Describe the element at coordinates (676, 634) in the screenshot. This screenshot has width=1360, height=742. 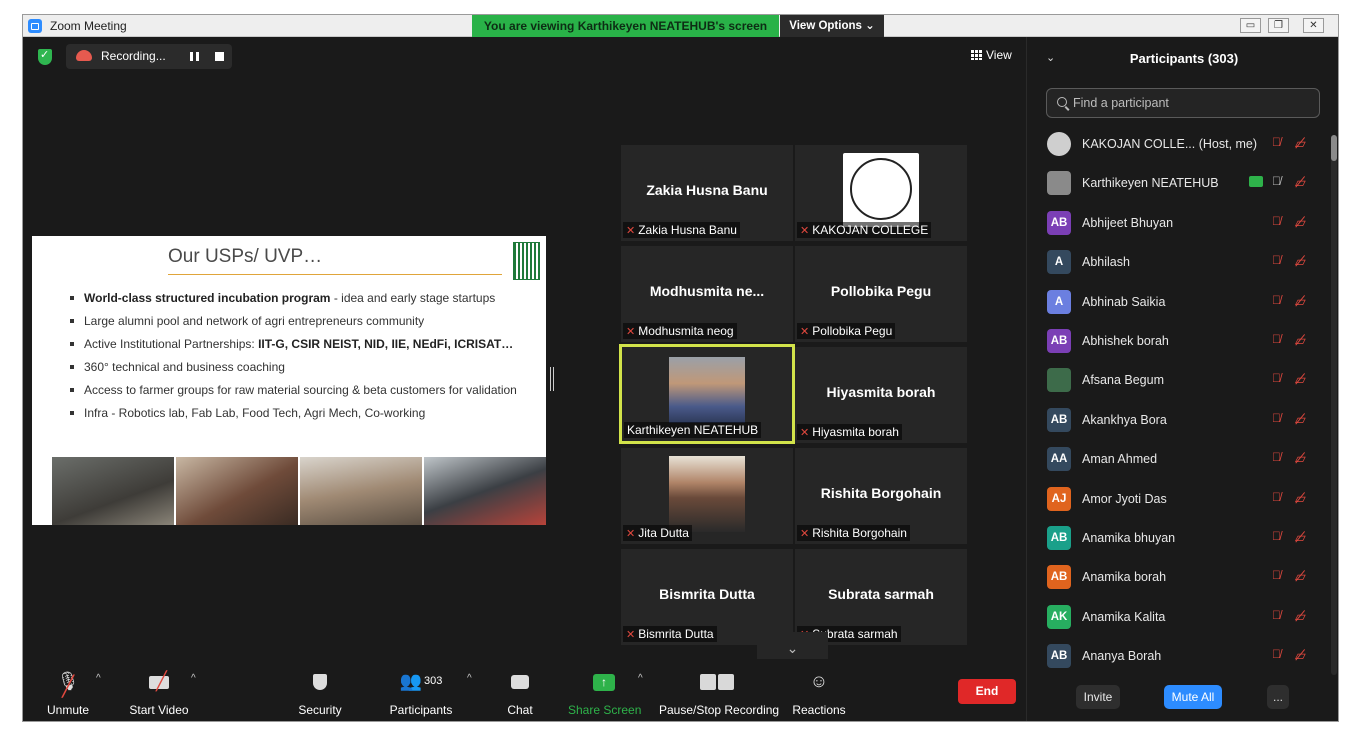
I see `tile-label-text: Bismrita Dutta` at that location.